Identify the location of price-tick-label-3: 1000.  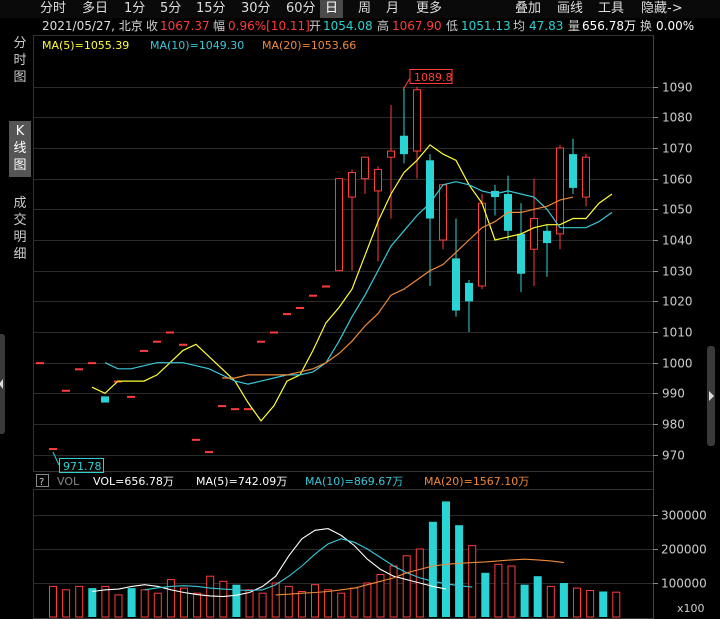
(677, 364).